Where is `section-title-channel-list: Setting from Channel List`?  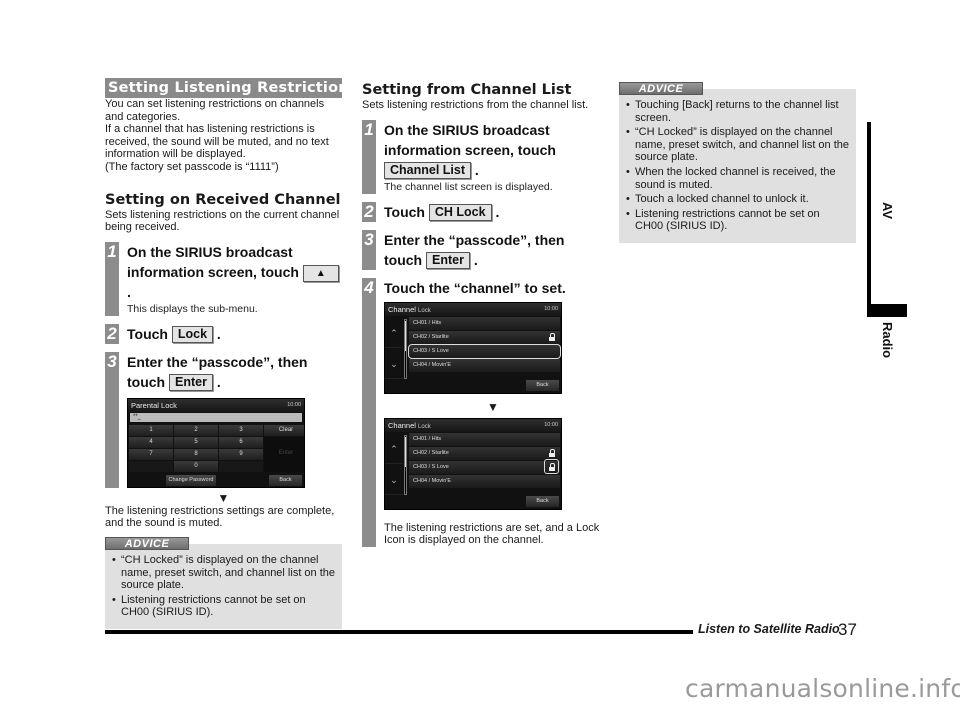 section-title-channel-list: Setting from Channel List is located at coordinates (467, 90).